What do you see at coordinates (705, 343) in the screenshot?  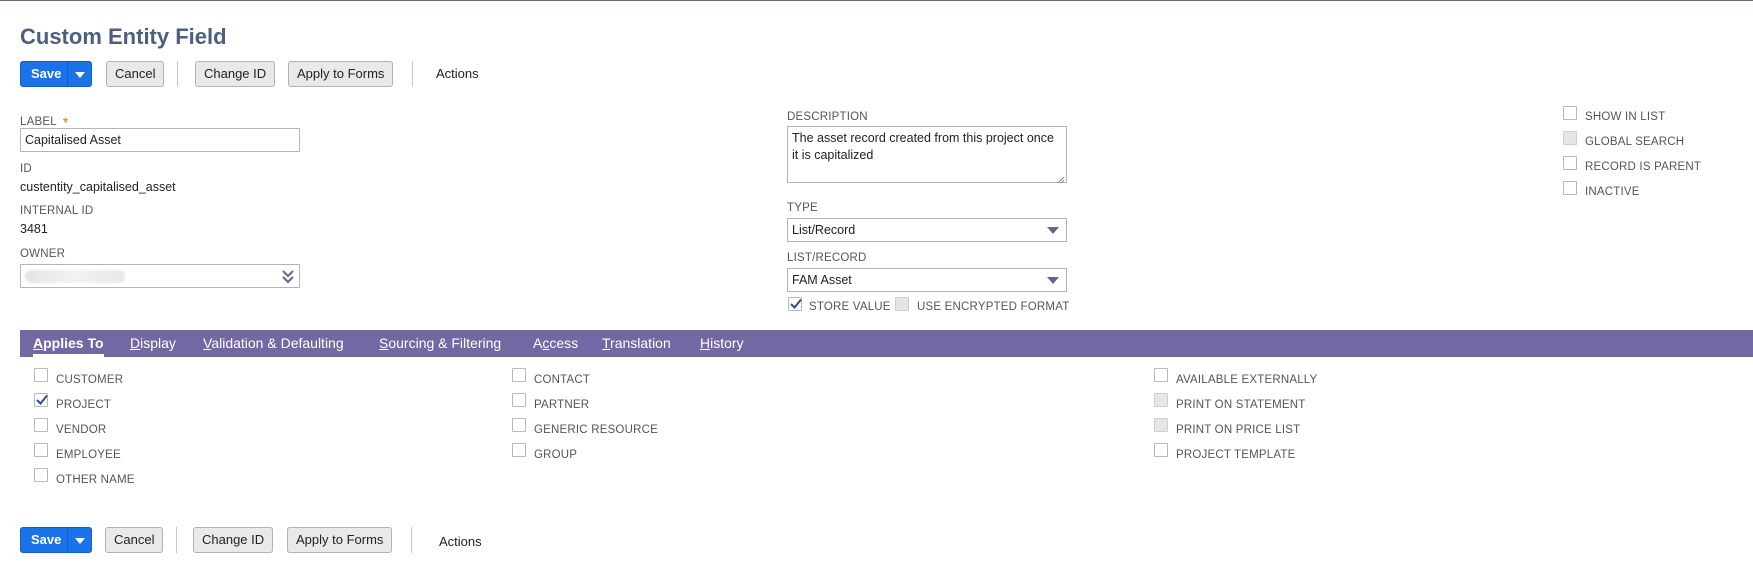 I see `tab-hotkey: H` at bounding box center [705, 343].